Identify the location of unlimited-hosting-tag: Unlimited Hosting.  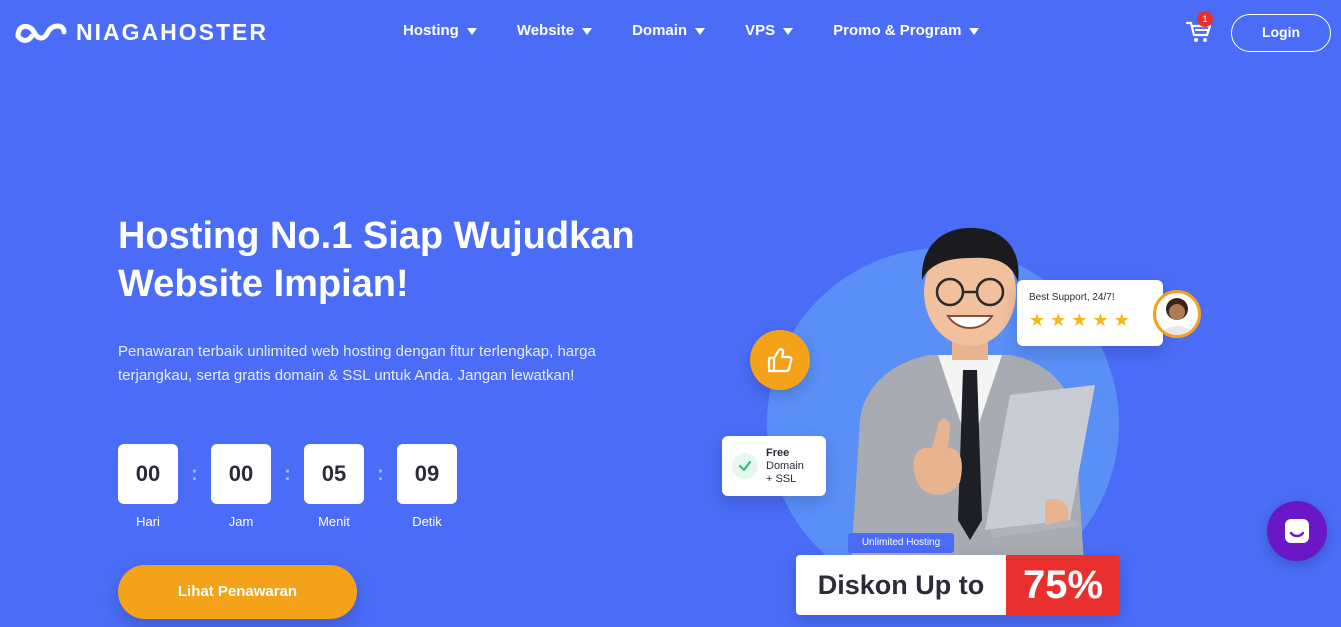
(901, 543).